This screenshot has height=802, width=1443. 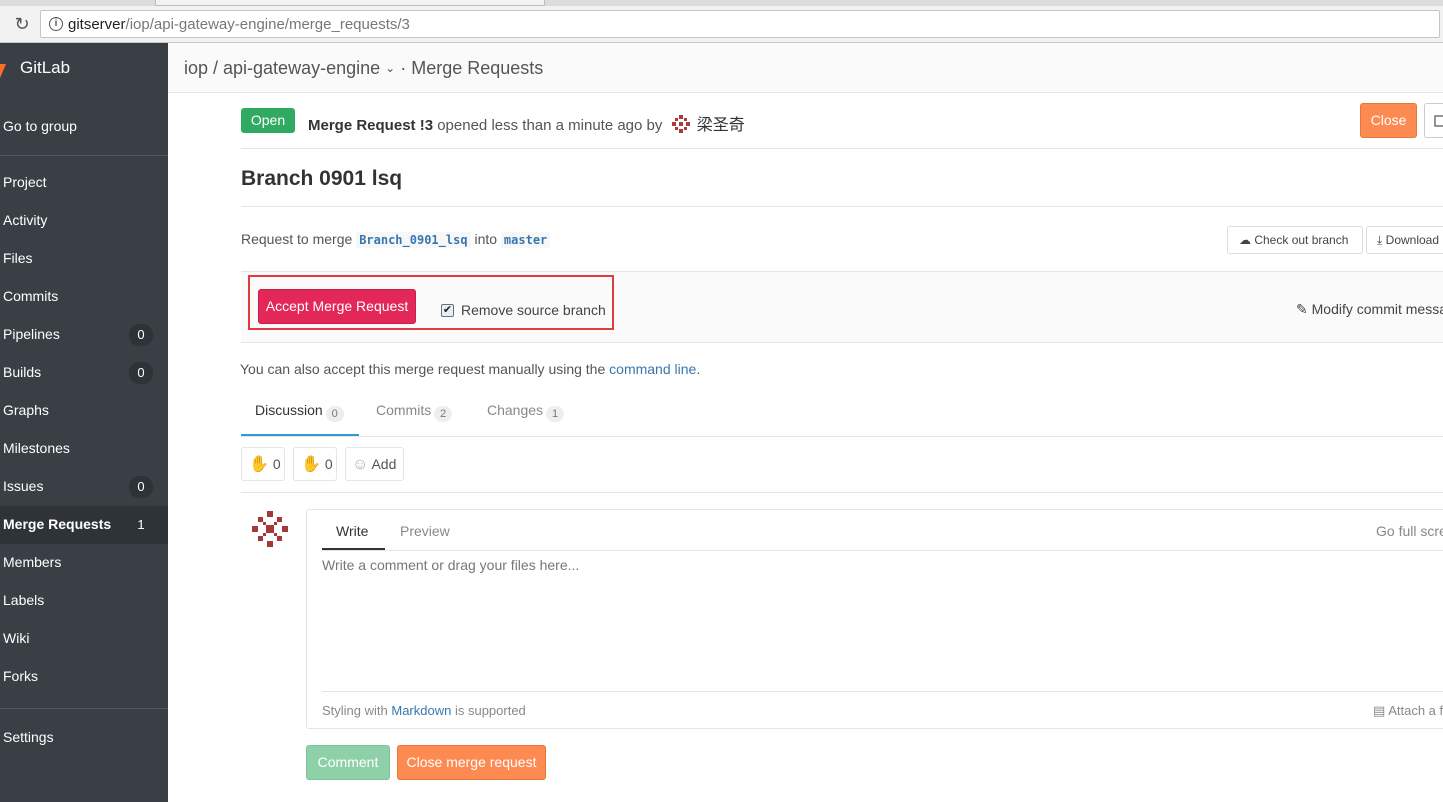 I want to click on md-suffix: is supported, so click(x=490, y=710).